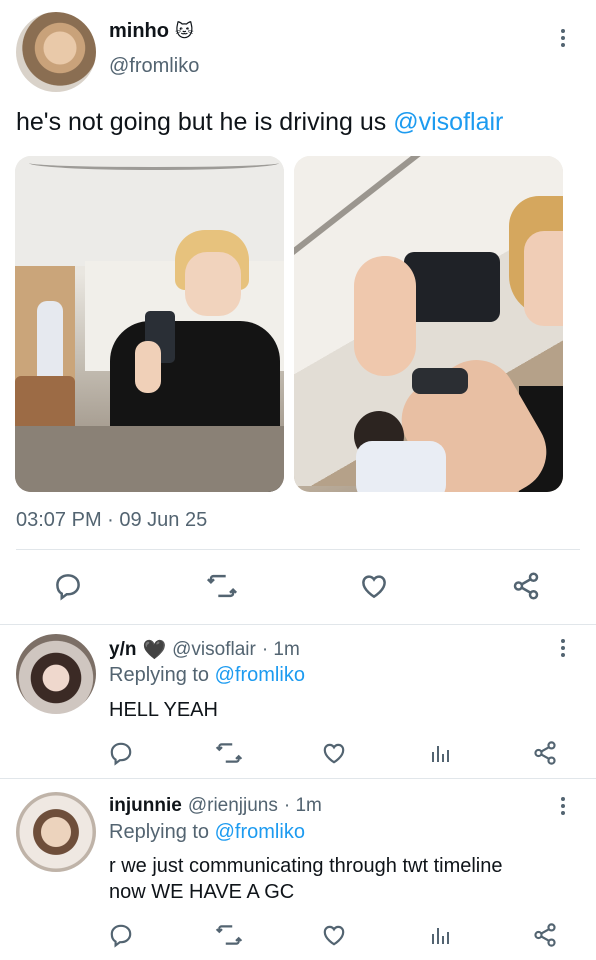 The width and height of the screenshot is (596, 960). I want to click on reply-1-more-icon, so click(563, 648).